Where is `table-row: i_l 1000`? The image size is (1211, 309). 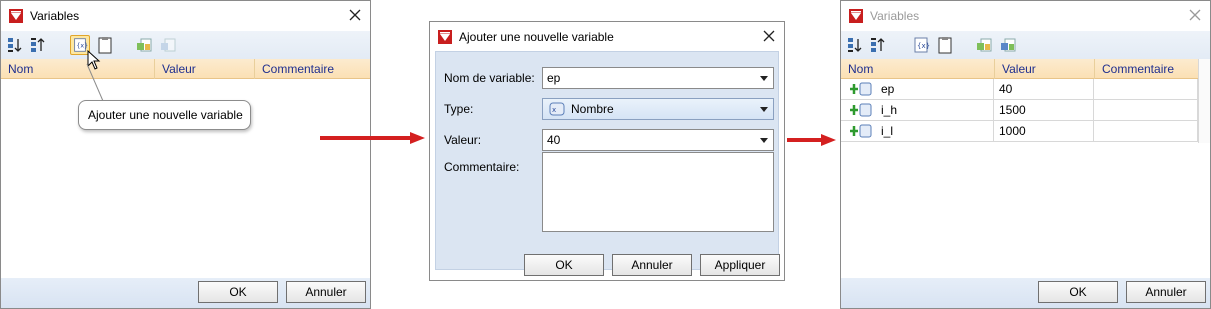 table-row: i_l 1000 is located at coordinates (1019, 131).